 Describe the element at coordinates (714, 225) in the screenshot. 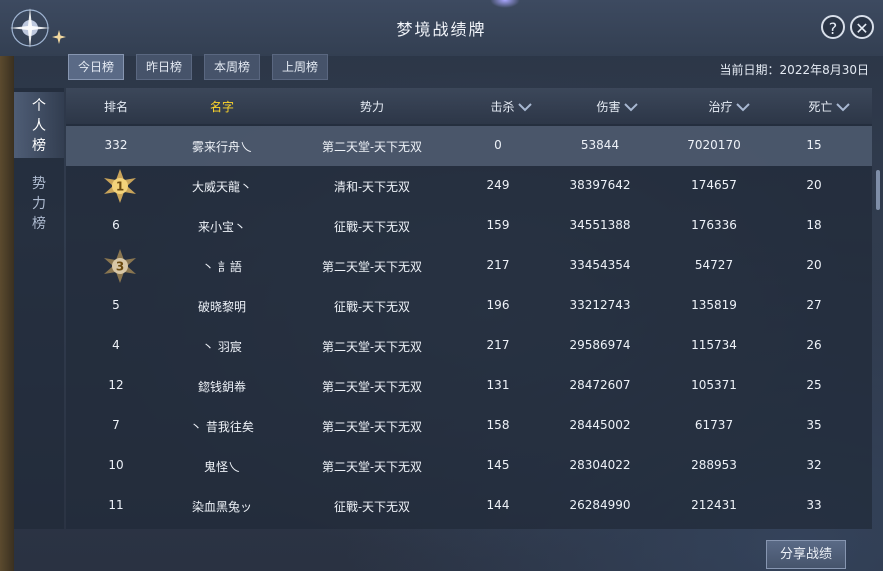

I see `cell-heal: 176336` at that location.